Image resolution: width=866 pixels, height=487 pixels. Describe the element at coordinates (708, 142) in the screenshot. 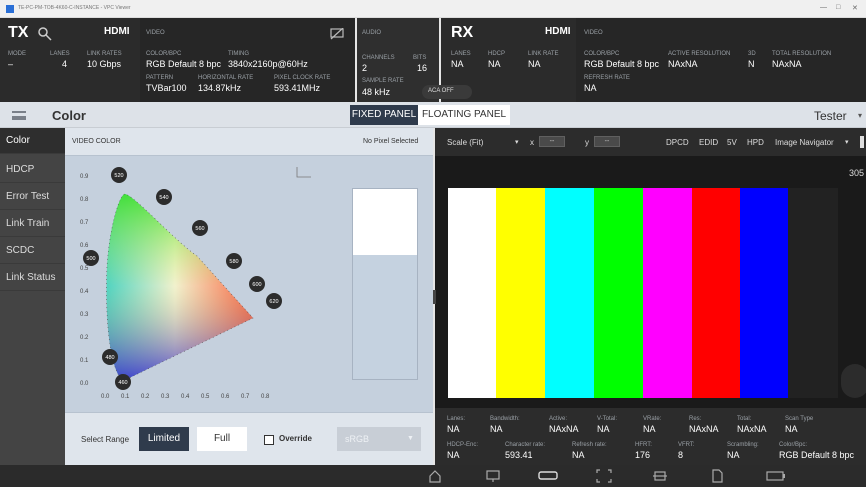

I see `tab-edid: EDID` at that location.